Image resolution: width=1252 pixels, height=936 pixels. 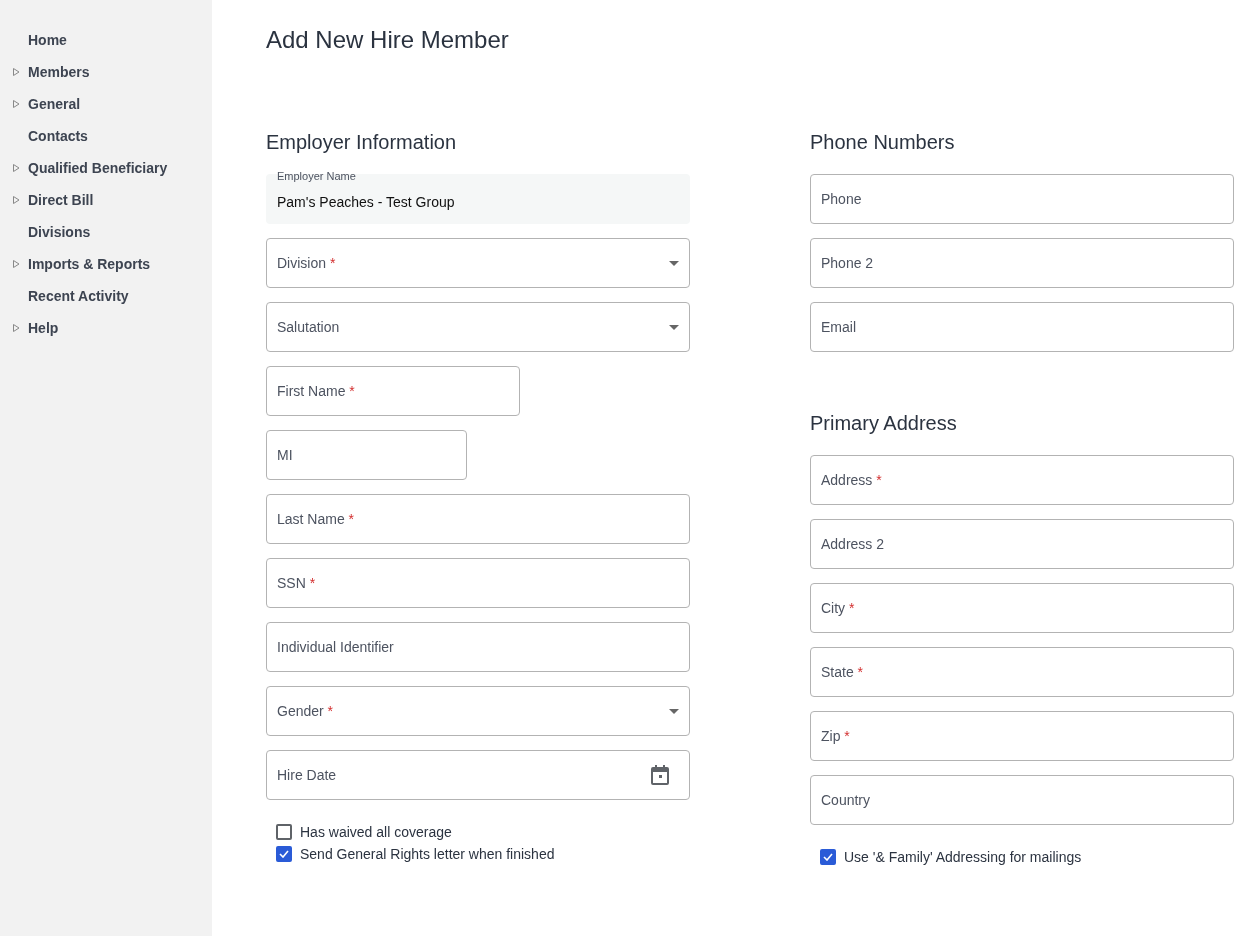 I want to click on select-field: Salutation, so click(x=478, y=327).